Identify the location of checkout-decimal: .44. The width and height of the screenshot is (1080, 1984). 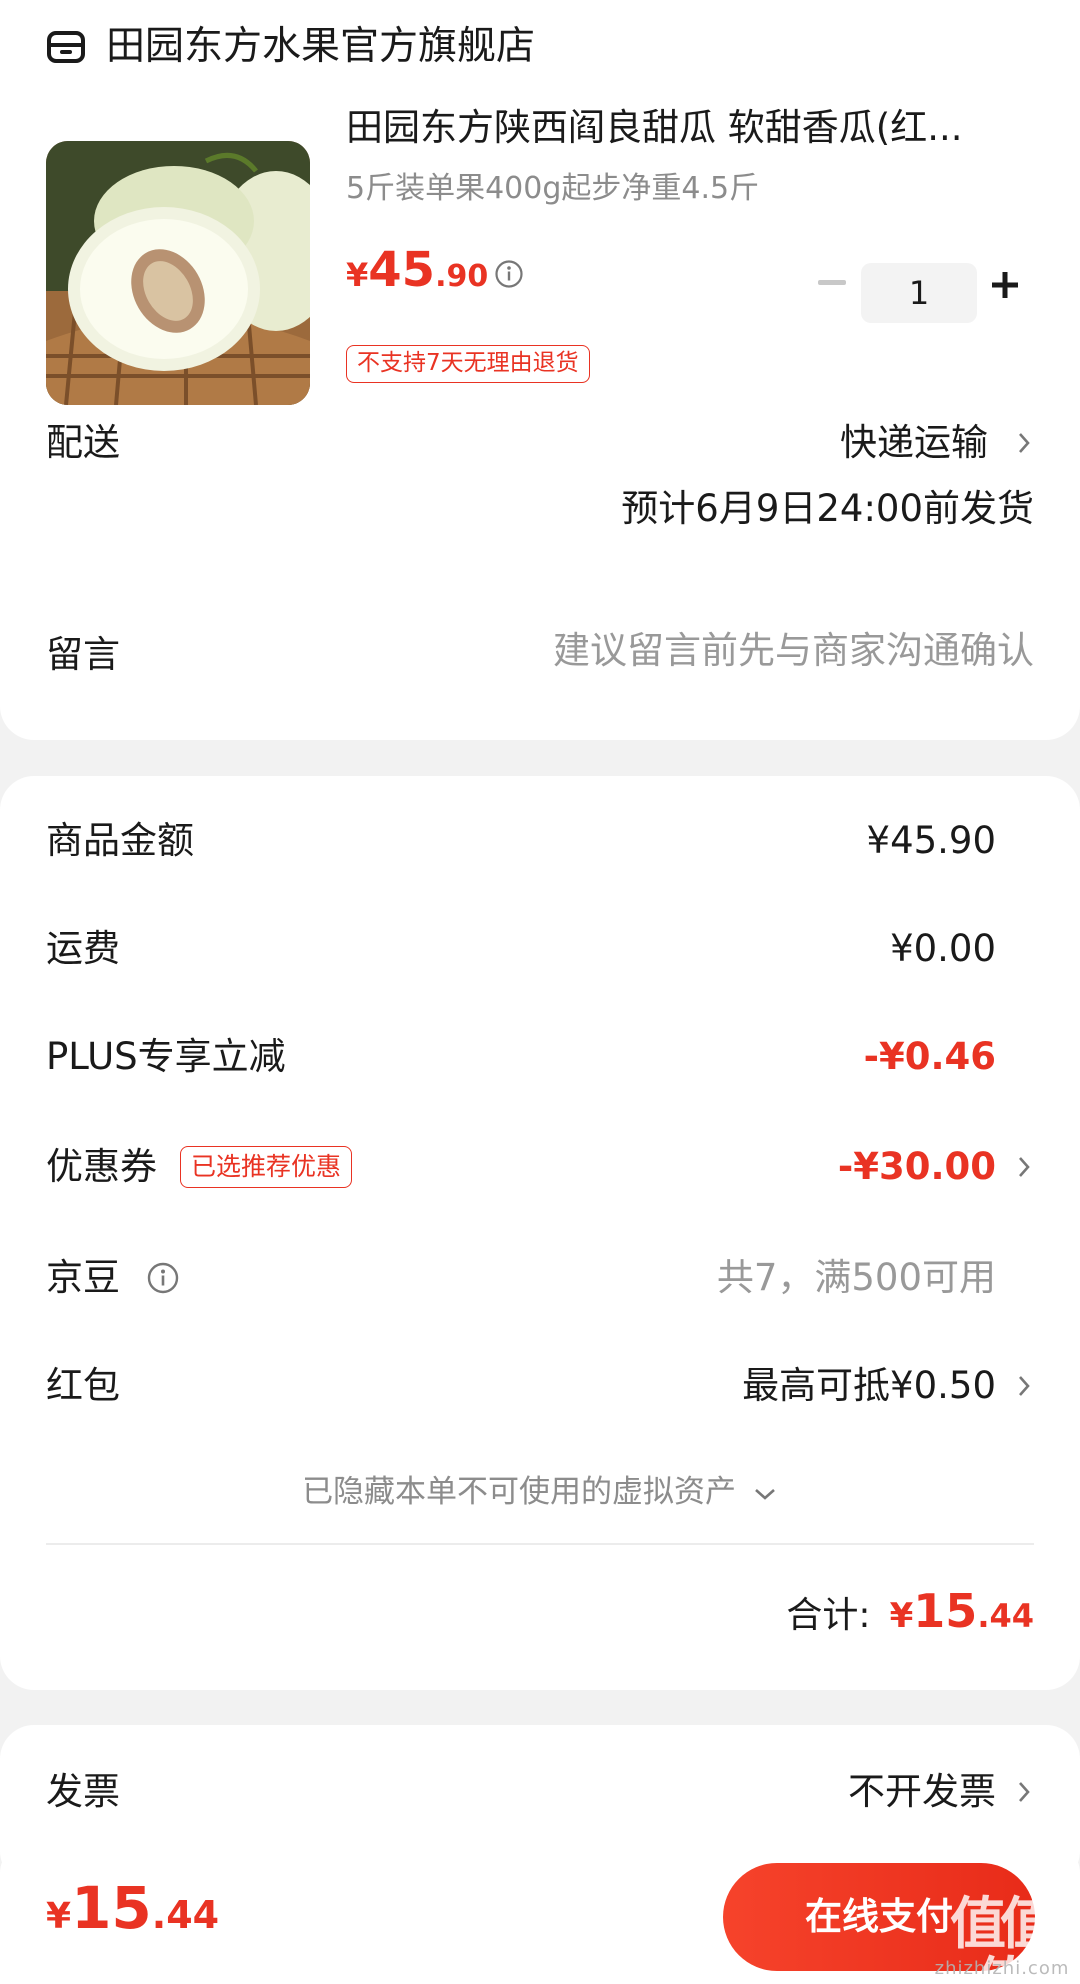
(185, 1915).